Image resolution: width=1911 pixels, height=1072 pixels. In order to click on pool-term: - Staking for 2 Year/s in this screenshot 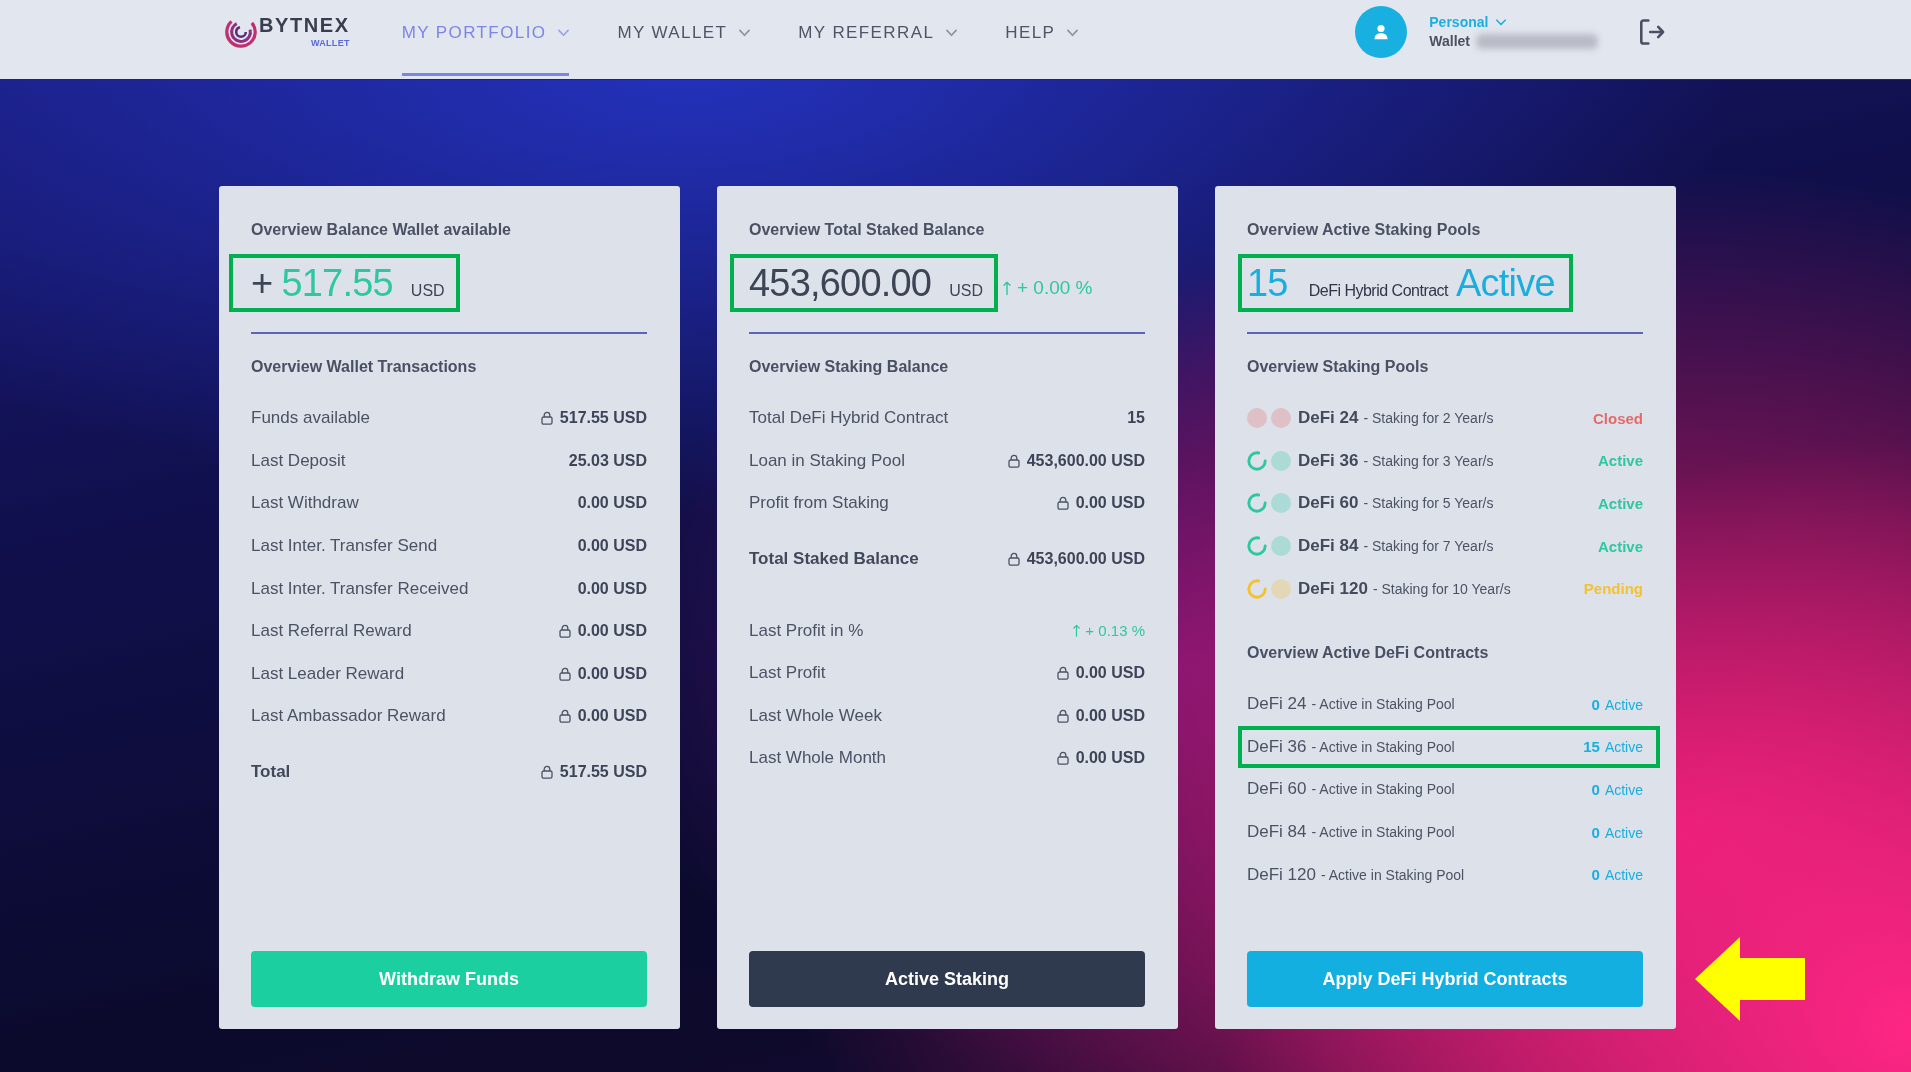, I will do `click(1428, 418)`.